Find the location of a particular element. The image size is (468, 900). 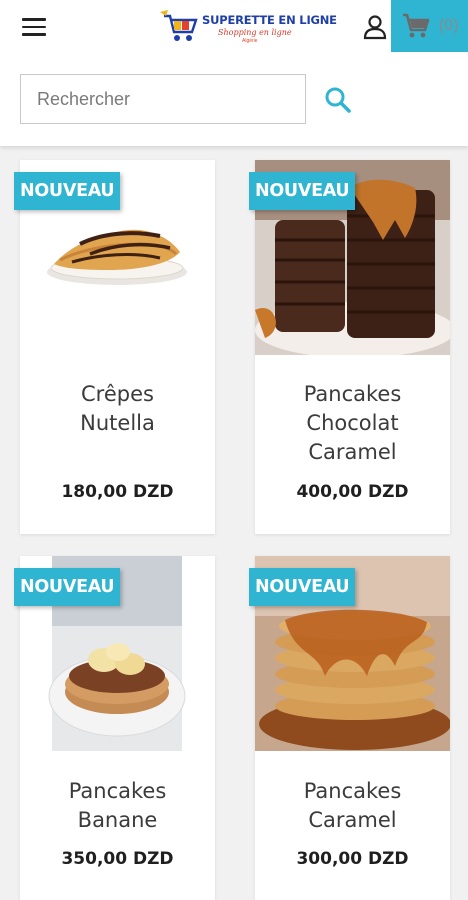

logo-title: SUPERETTE EN LIGNE is located at coordinates (269, 20).